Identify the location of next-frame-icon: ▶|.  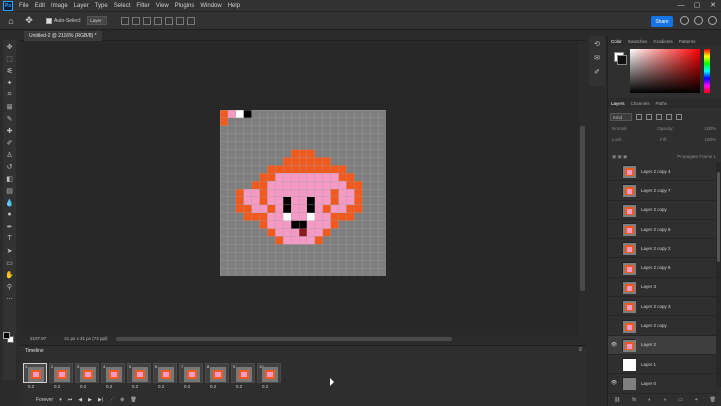
(100, 400).